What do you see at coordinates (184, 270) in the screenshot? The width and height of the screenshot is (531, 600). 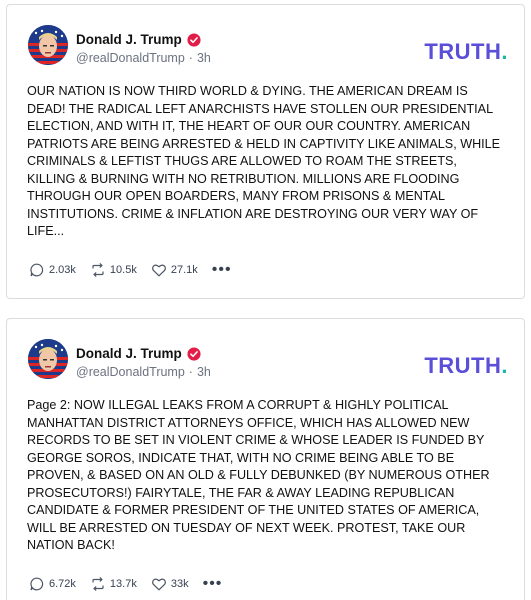 I see `like-count: 27.1k` at bounding box center [184, 270].